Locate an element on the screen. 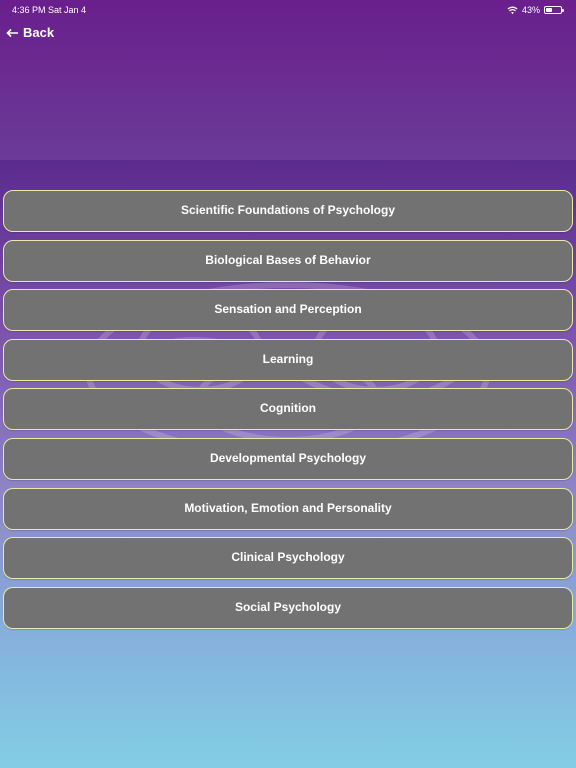  topic-button-scientific-foundations: Scientific Foundations of Psychology is located at coordinates (288, 211).